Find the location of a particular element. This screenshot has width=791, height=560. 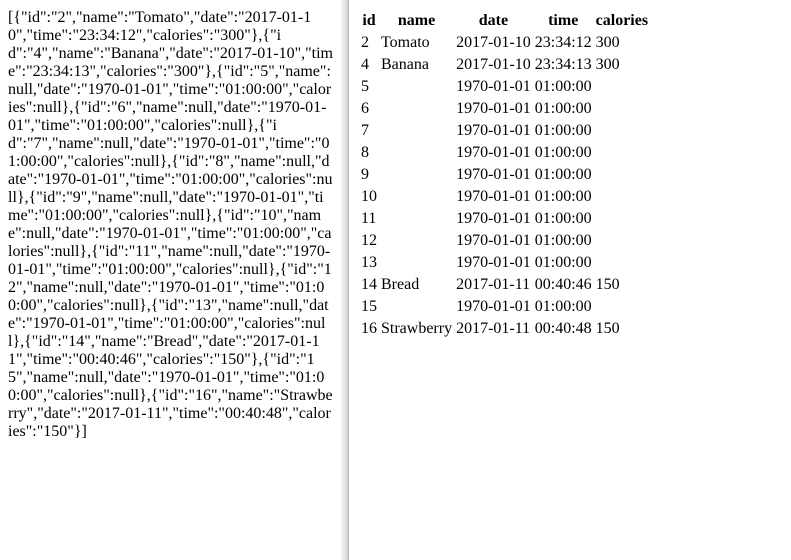

table-row: 9 1970-01-01 01:00:00 is located at coordinates (504, 175).